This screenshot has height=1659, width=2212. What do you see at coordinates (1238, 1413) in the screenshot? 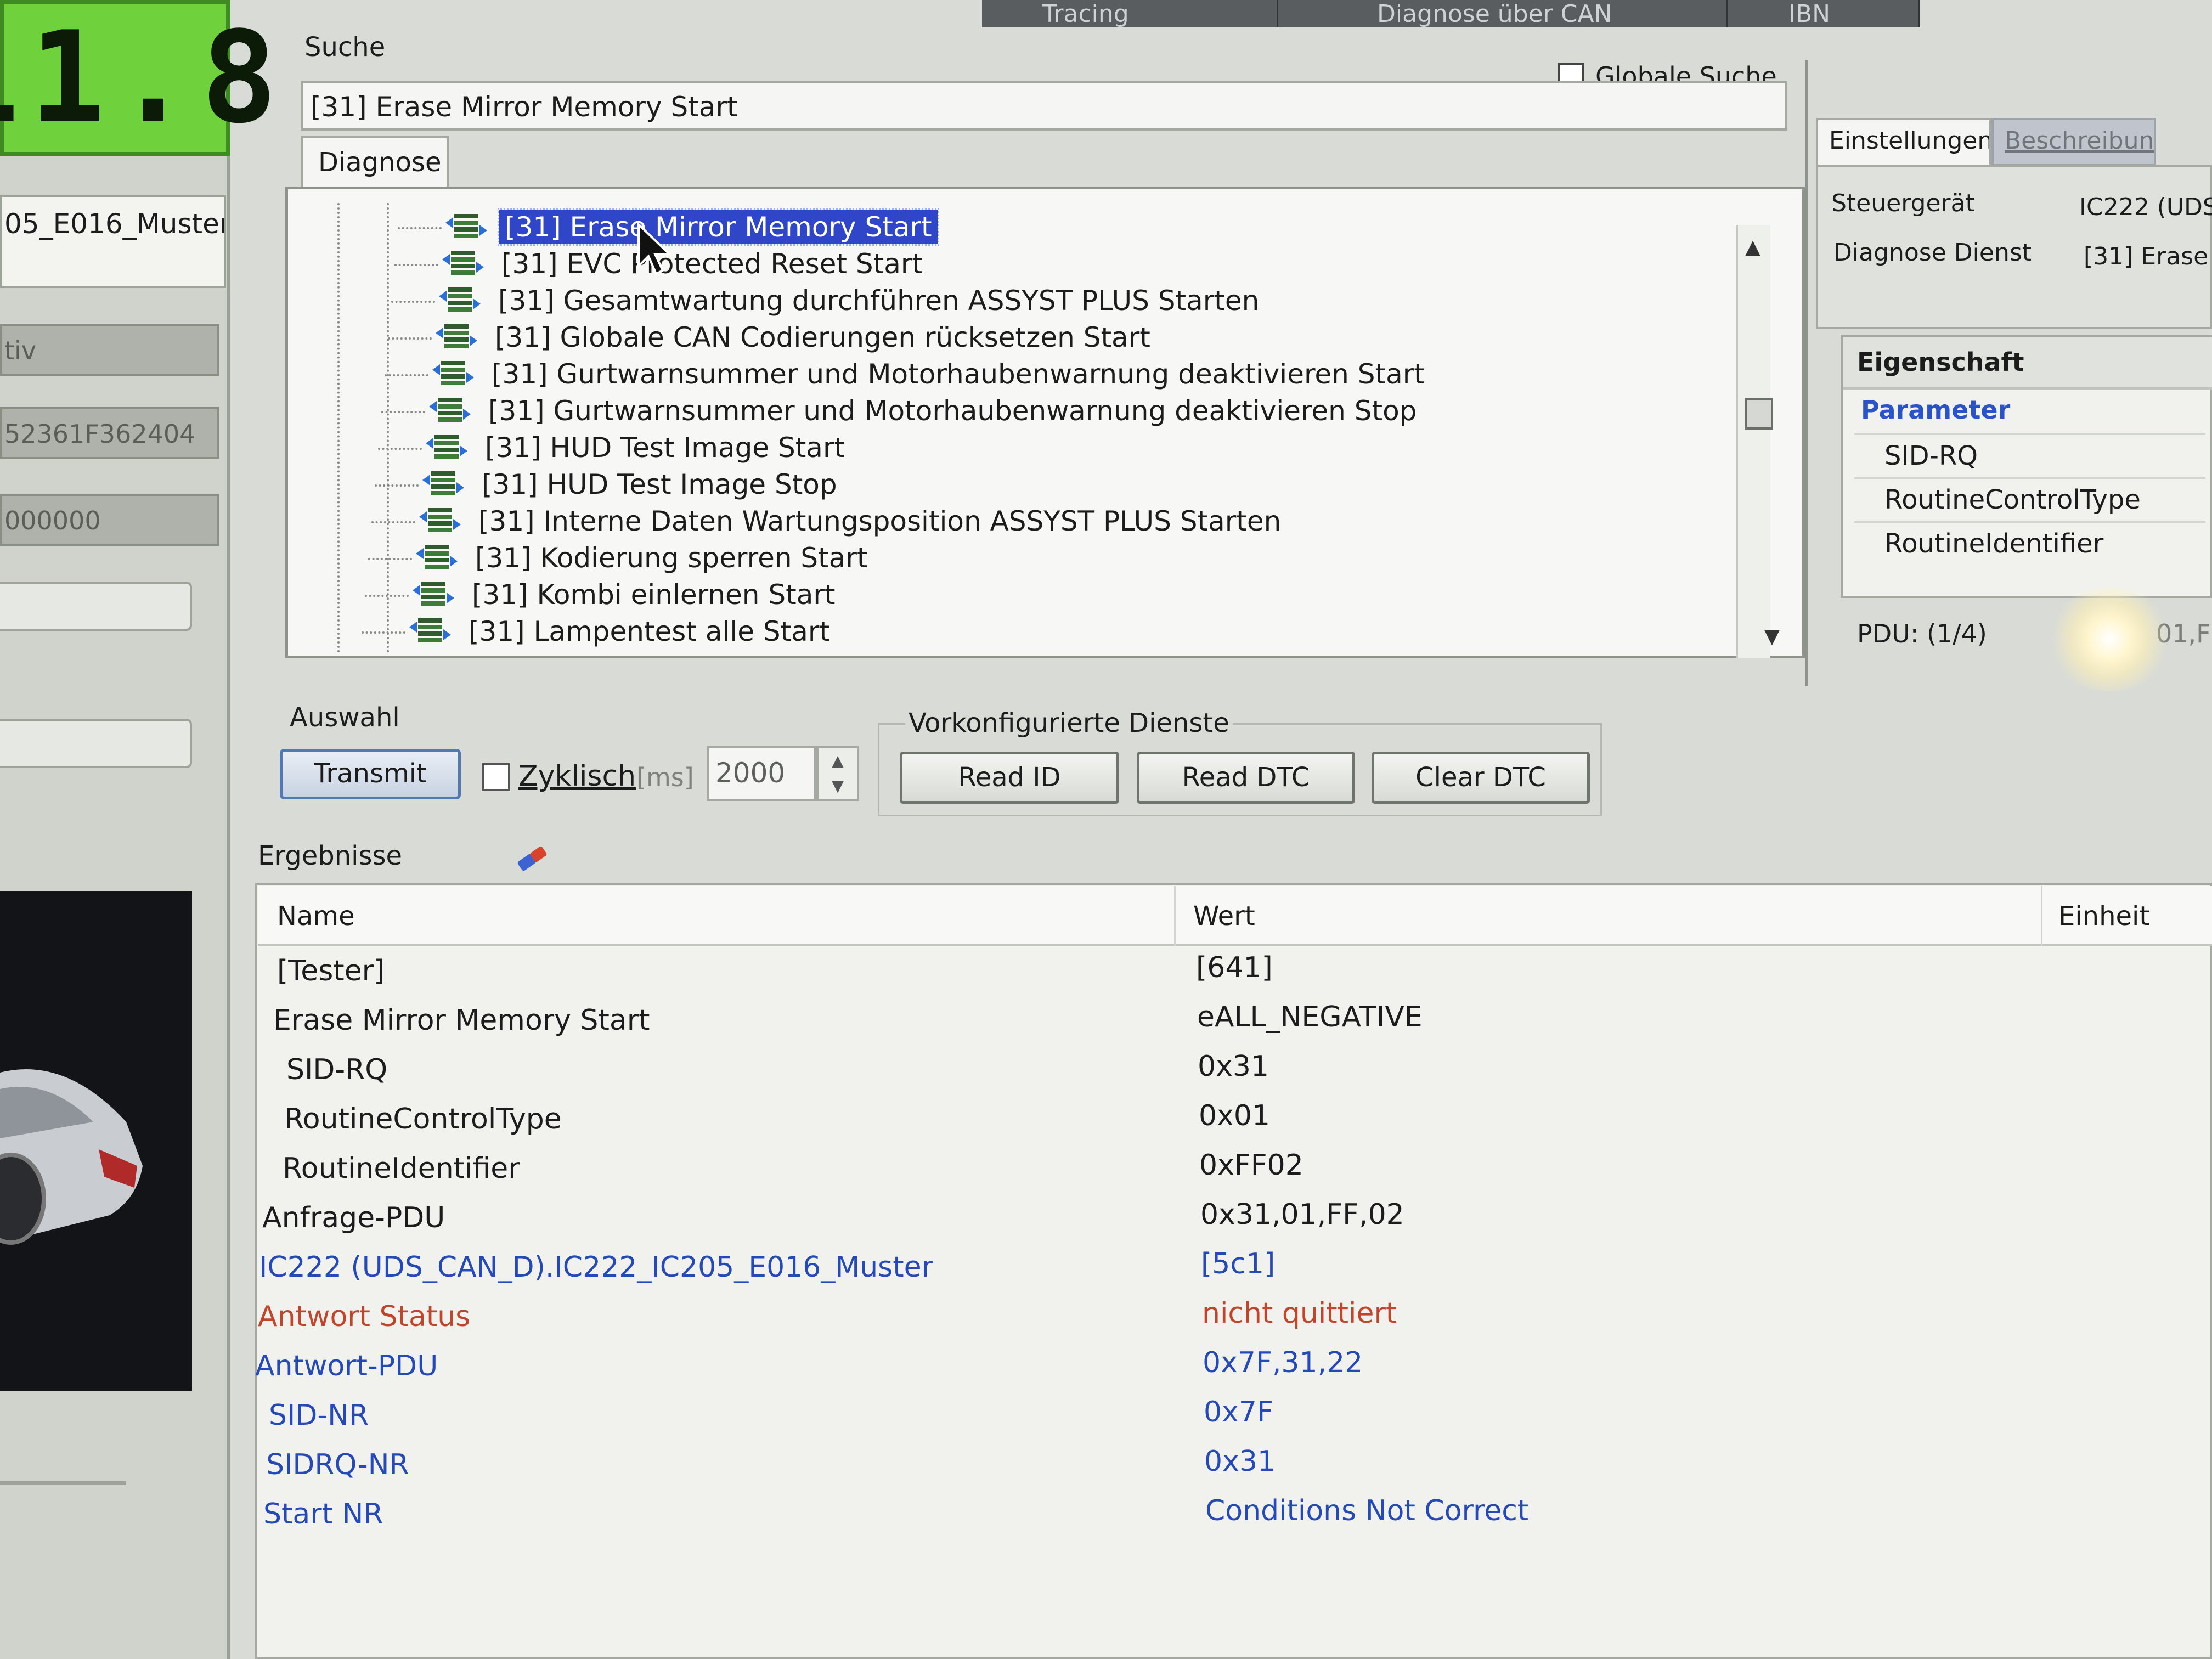
I see `result-row-value: 0x7F` at bounding box center [1238, 1413].